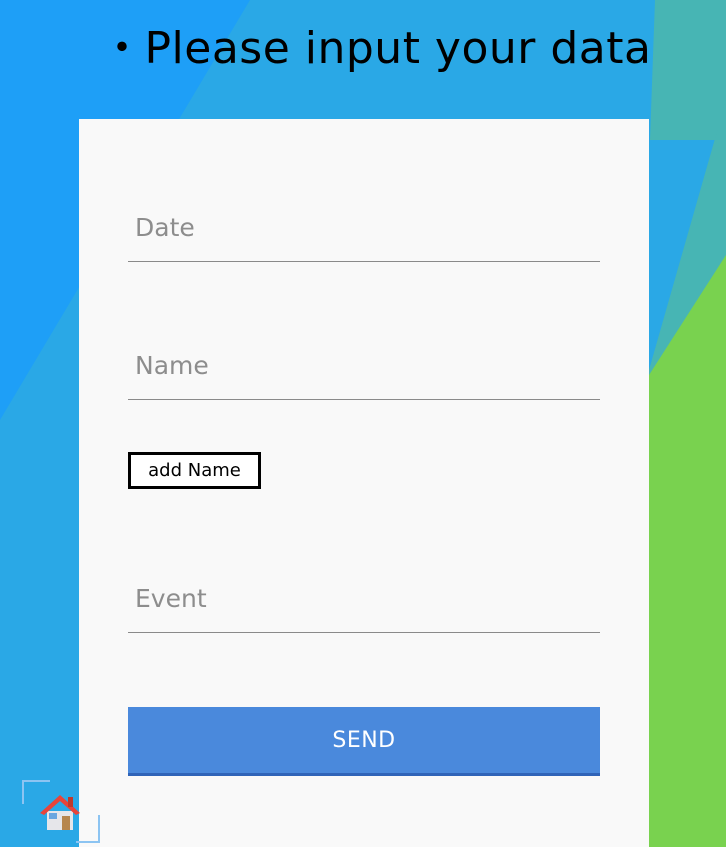 The image size is (726, 847). What do you see at coordinates (364, 606) in the screenshot?
I see `event-field: Event` at bounding box center [364, 606].